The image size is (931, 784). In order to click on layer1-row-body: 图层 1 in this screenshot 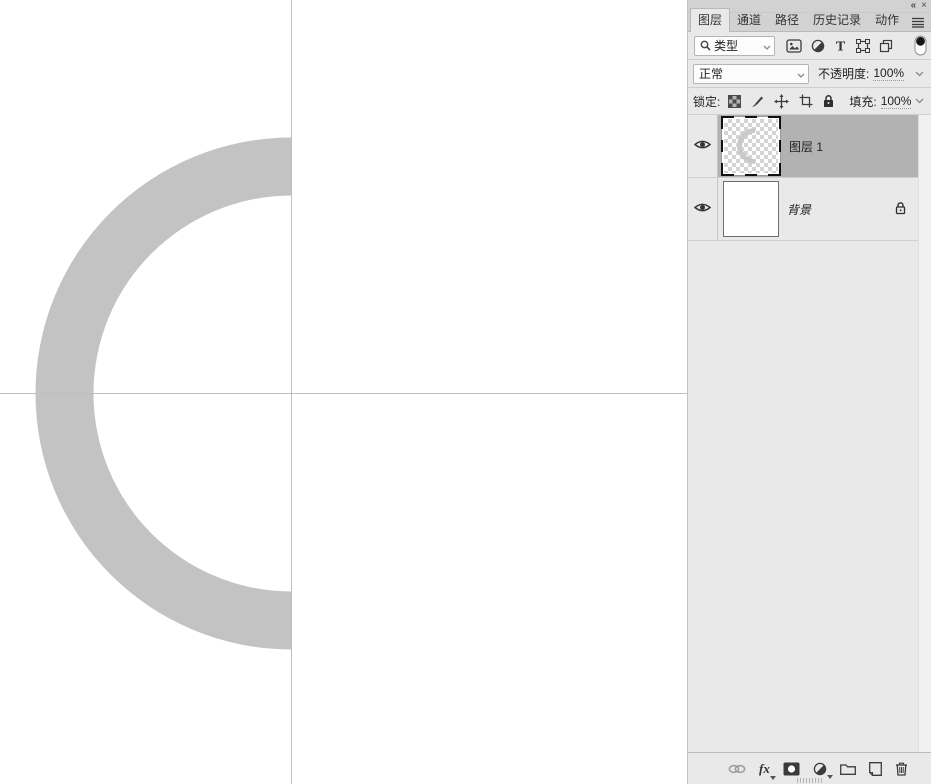, I will do `click(818, 146)`.